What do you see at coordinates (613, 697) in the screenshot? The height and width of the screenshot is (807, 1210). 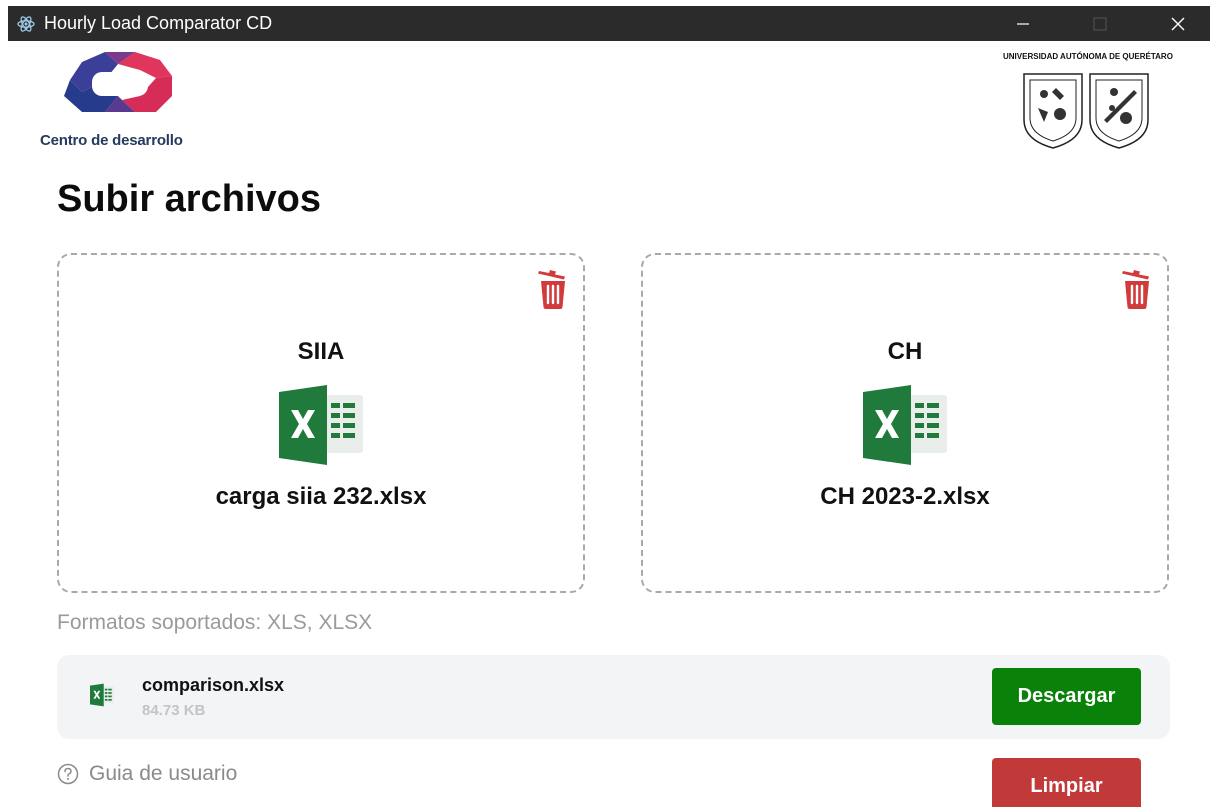 I see `result-file-row: comparison.xlsx 84.73 KB Descargar` at bounding box center [613, 697].